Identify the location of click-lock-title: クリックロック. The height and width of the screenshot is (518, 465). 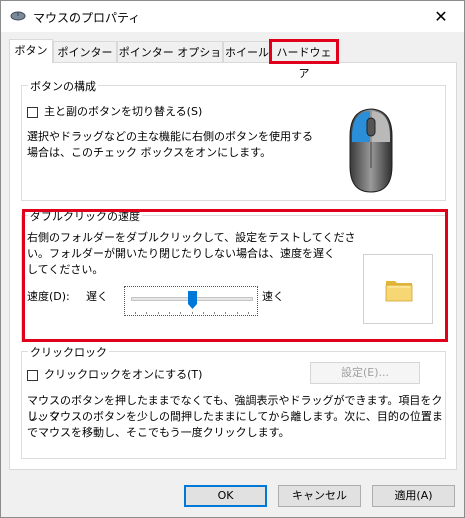
(68, 352).